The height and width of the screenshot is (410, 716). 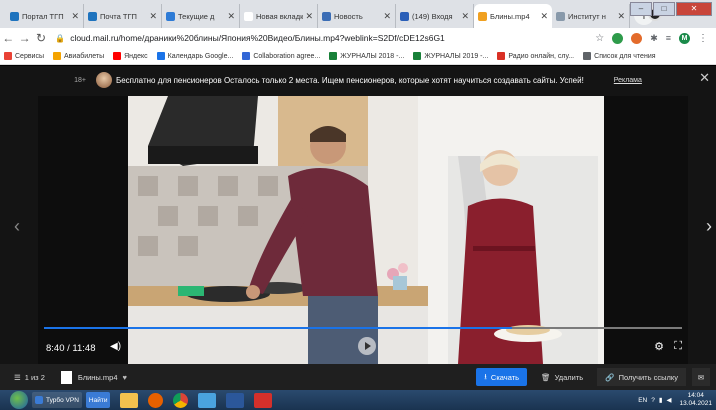 What do you see at coordinates (610, 377) in the screenshot?
I see `link-icon: 🔗` at bounding box center [610, 377].